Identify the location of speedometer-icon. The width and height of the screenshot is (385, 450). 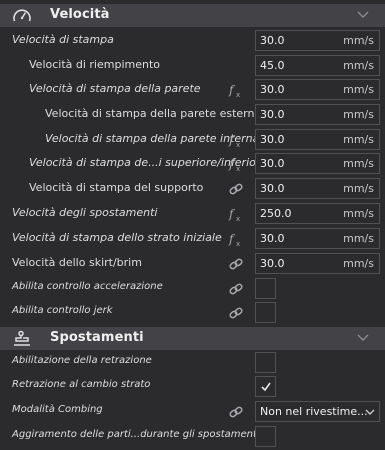
(22, 15).